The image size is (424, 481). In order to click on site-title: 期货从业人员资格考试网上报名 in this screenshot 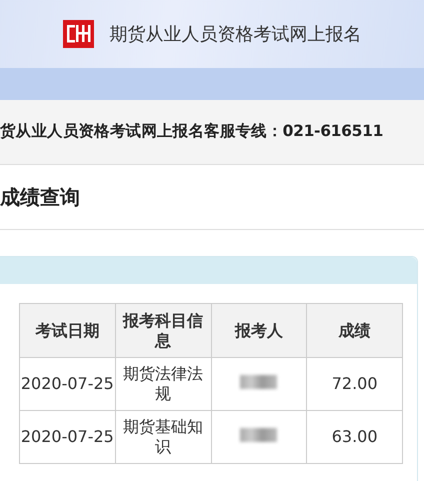, I will do `click(236, 34)`.